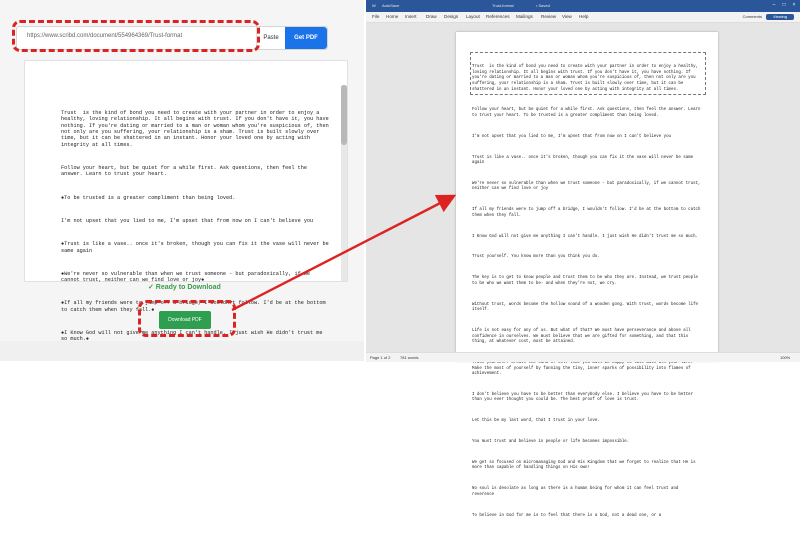 The image size is (800, 534). I want to click on get-pdf-button: Get PDF, so click(306, 38).